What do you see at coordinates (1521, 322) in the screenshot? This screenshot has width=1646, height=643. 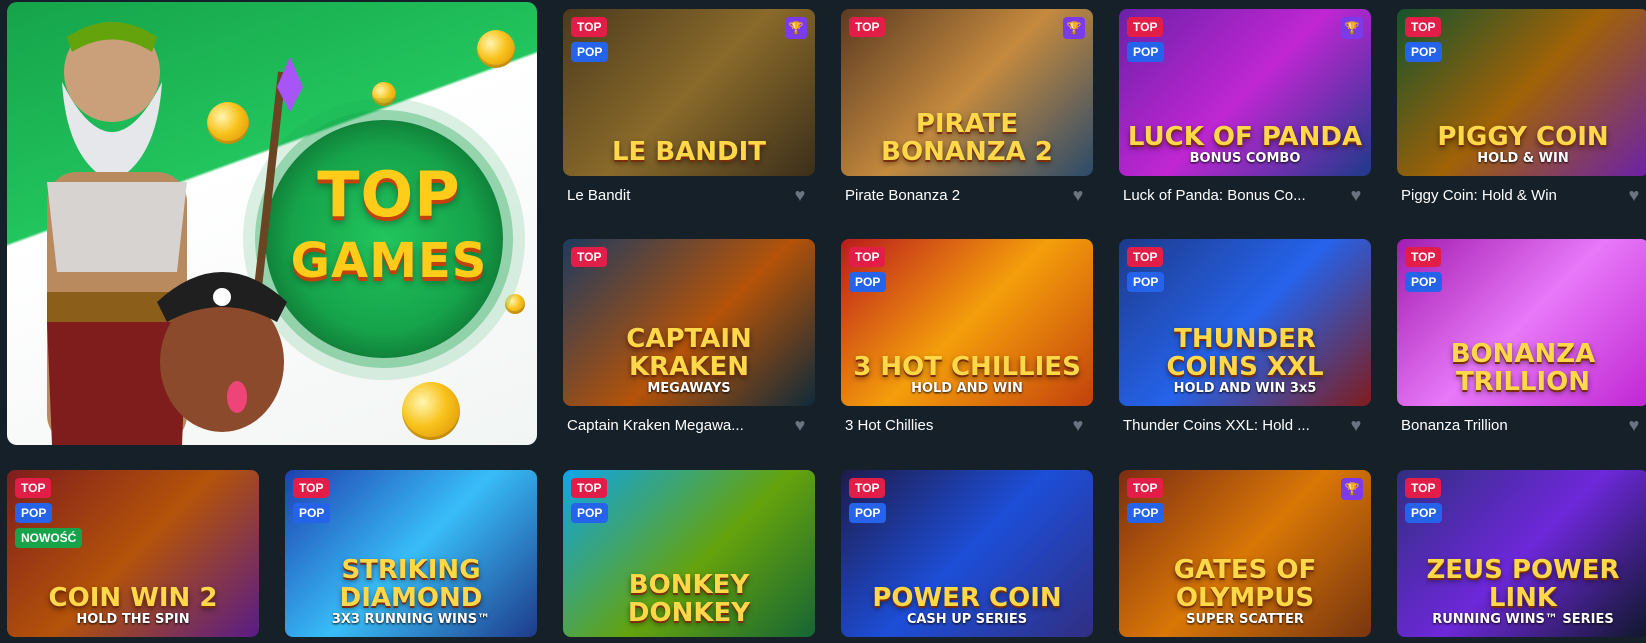 I see `game-thumbnail: BONANZA TRILLION TOP POP` at bounding box center [1521, 322].